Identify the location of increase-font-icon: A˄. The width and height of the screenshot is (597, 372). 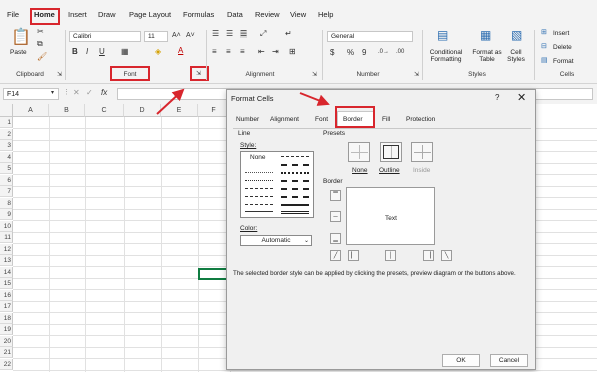
(176, 35).